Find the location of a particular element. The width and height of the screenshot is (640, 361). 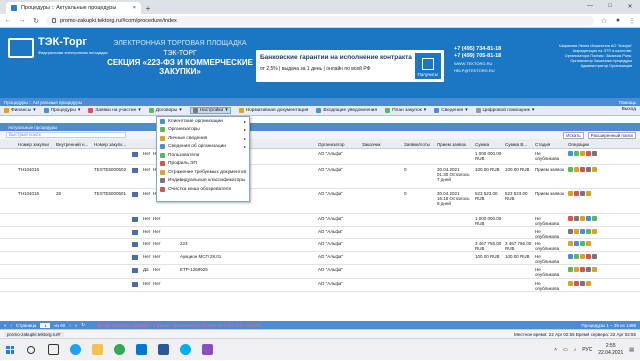

menu-finance: Финансы ▾ is located at coordinates (20, 110).